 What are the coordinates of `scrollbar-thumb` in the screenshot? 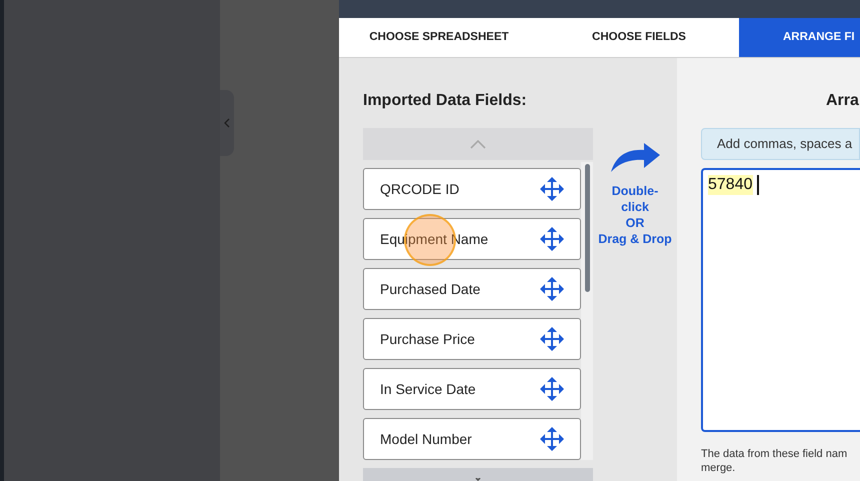 It's located at (587, 228).